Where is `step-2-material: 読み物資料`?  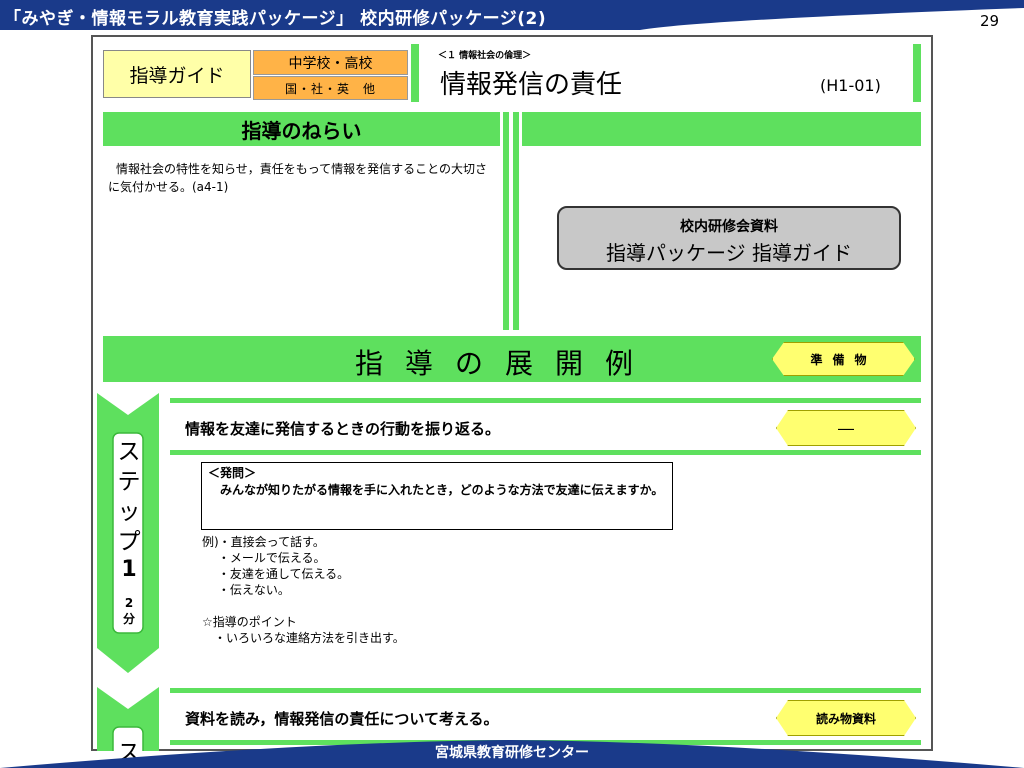 step-2-material: 読み物資料 is located at coordinates (846, 718).